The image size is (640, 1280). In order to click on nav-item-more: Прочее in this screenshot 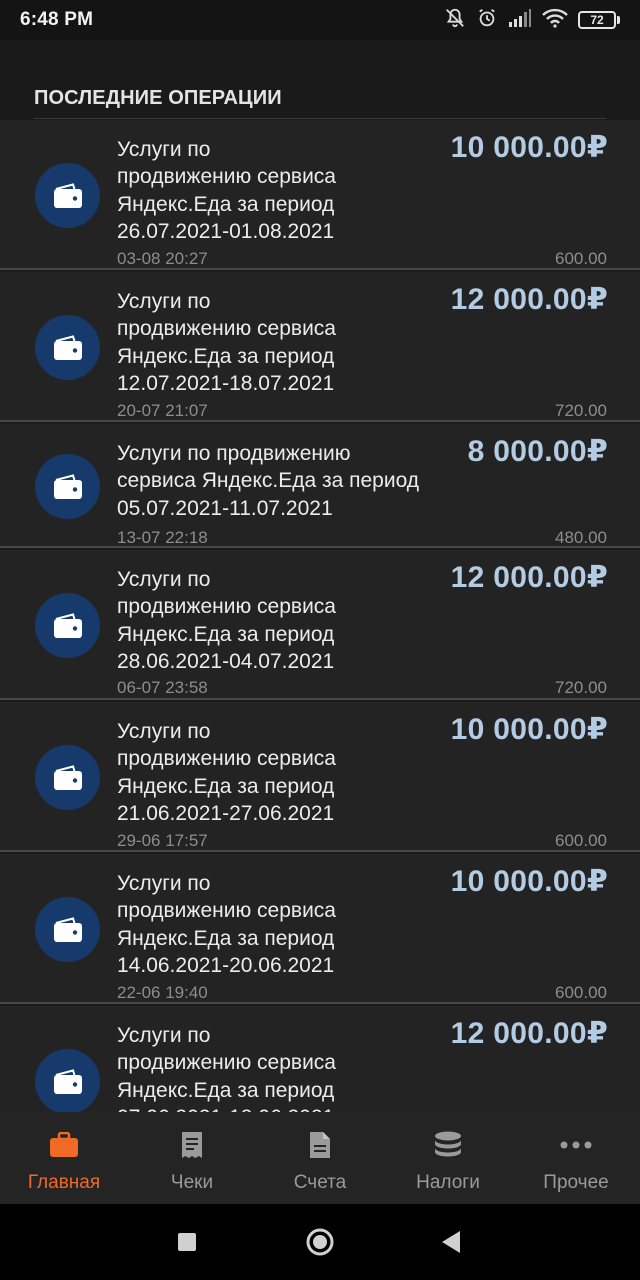, I will do `click(576, 1158)`.